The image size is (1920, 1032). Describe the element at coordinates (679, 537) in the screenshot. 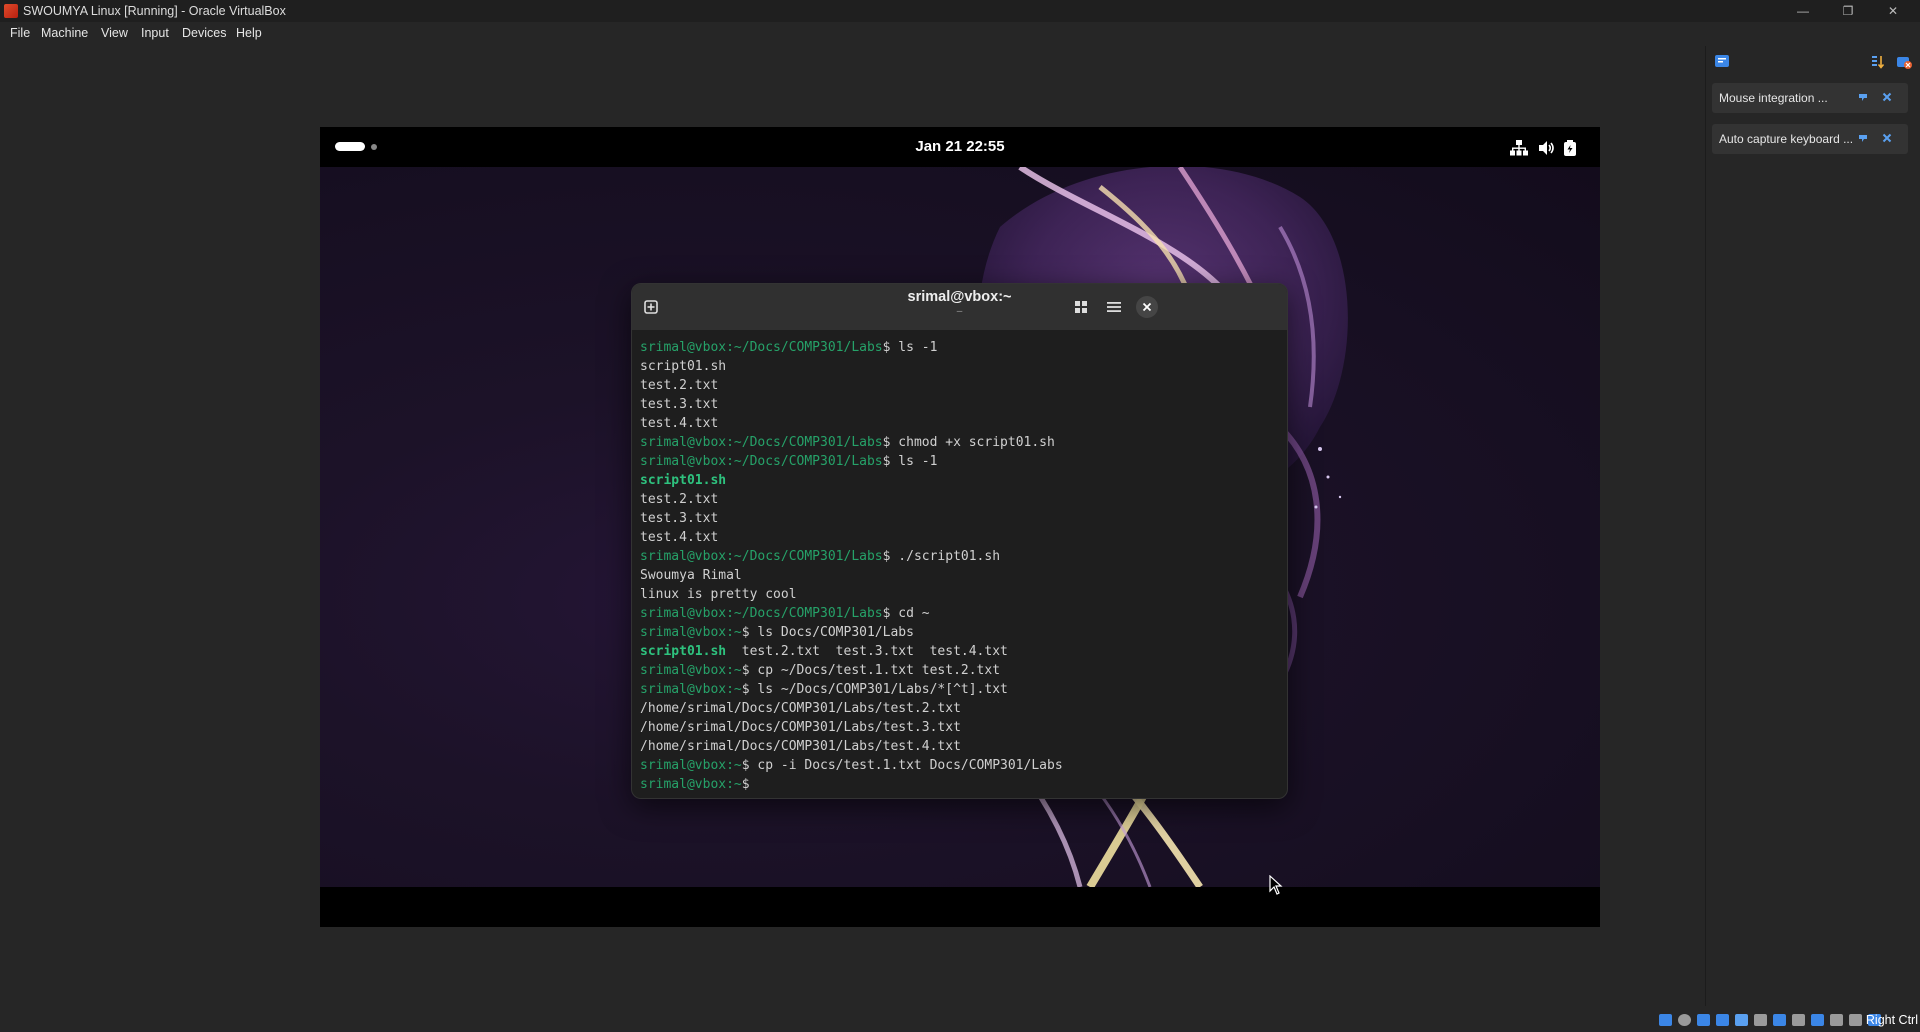

I see `terminal-text: test.4.txt` at that location.